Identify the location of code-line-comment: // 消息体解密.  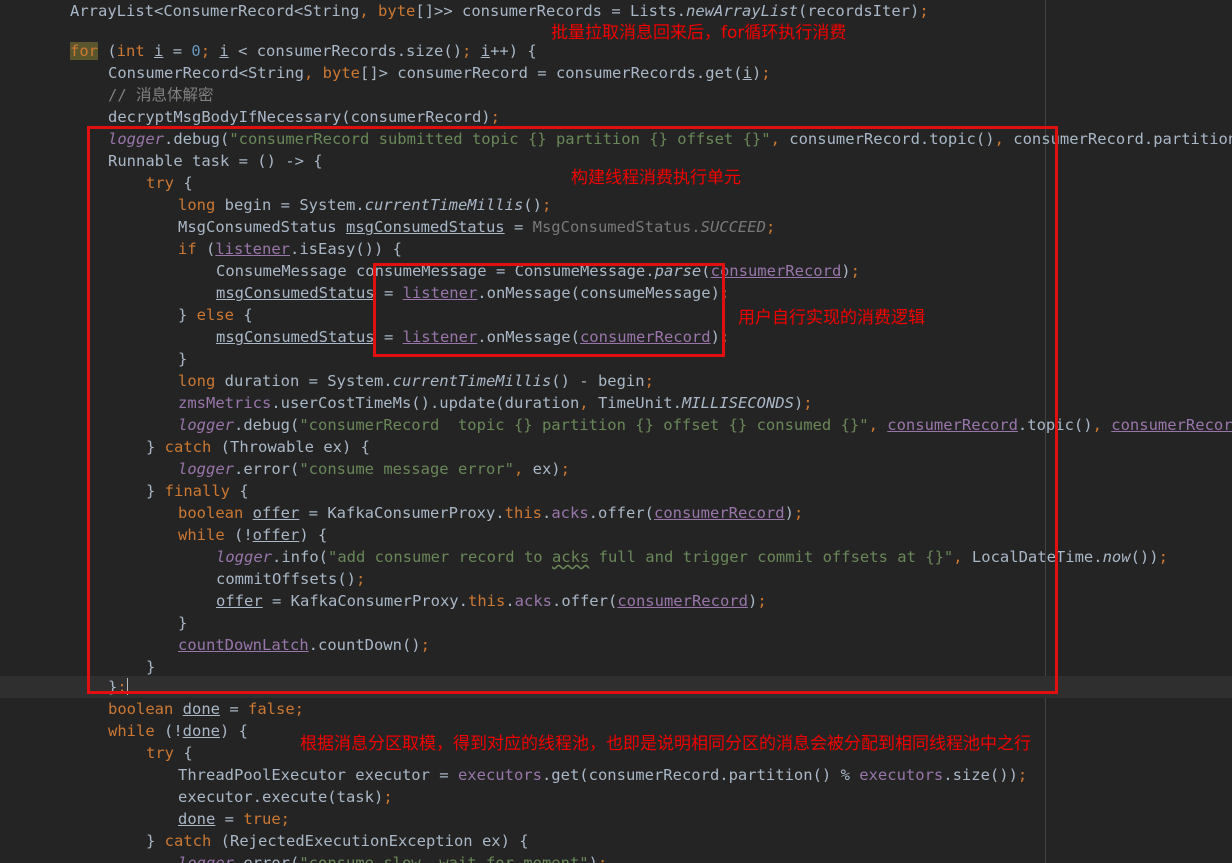
(616, 95).